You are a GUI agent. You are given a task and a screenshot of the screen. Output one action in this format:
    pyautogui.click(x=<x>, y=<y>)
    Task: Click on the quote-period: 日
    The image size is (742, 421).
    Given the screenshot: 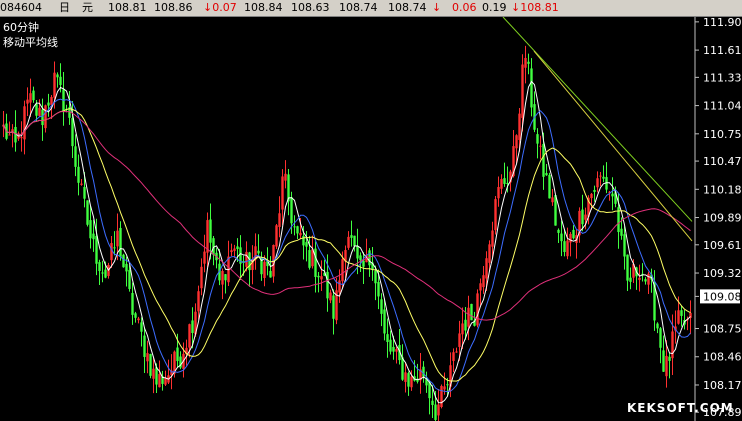 What is the action you would take?
    pyautogui.click(x=64, y=7)
    